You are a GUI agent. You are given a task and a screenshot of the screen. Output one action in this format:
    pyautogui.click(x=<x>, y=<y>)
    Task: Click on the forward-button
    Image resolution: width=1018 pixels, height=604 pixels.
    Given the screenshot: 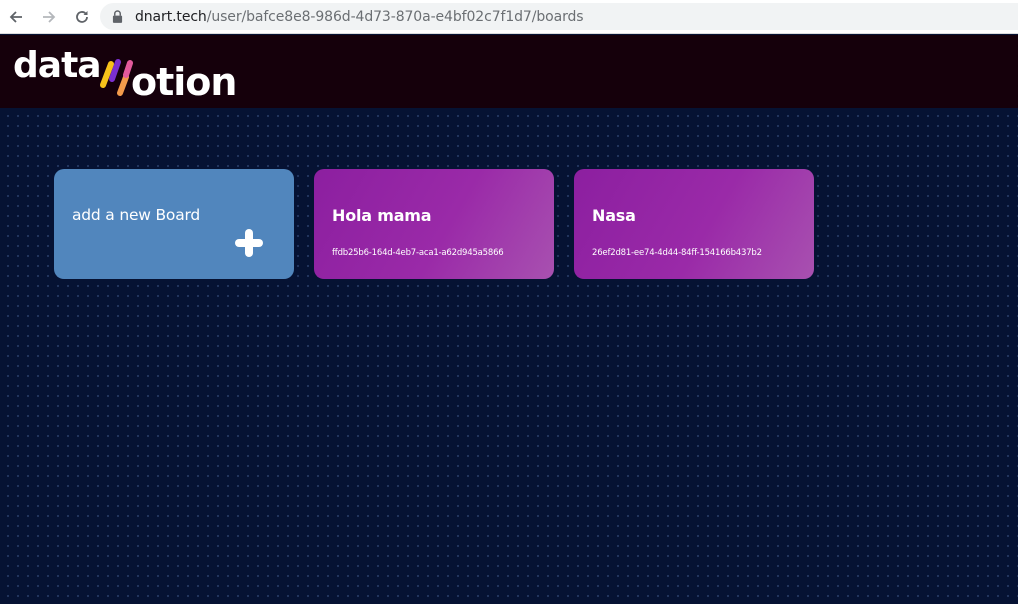 What is the action you would take?
    pyautogui.click(x=49, y=17)
    